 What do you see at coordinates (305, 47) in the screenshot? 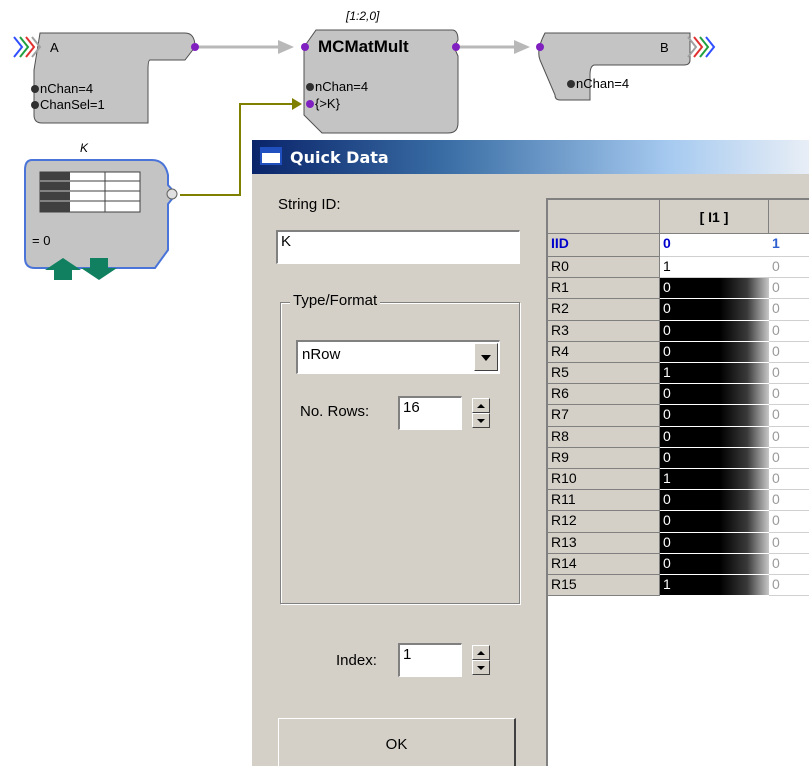
I see `port-mult-in` at bounding box center [305, 47].